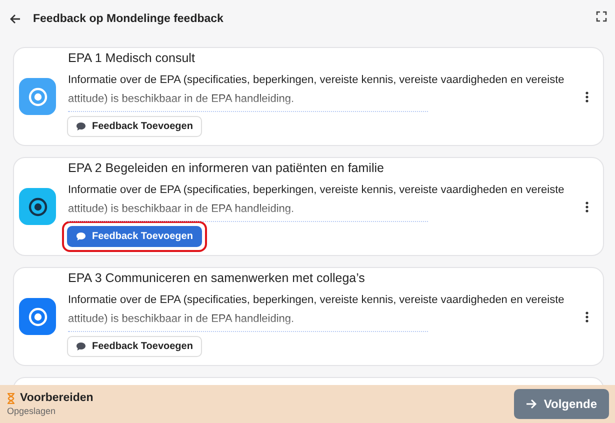 This screenshot has height=423, width=615. I want to click on next-button: Volgende, so click(561, 404).